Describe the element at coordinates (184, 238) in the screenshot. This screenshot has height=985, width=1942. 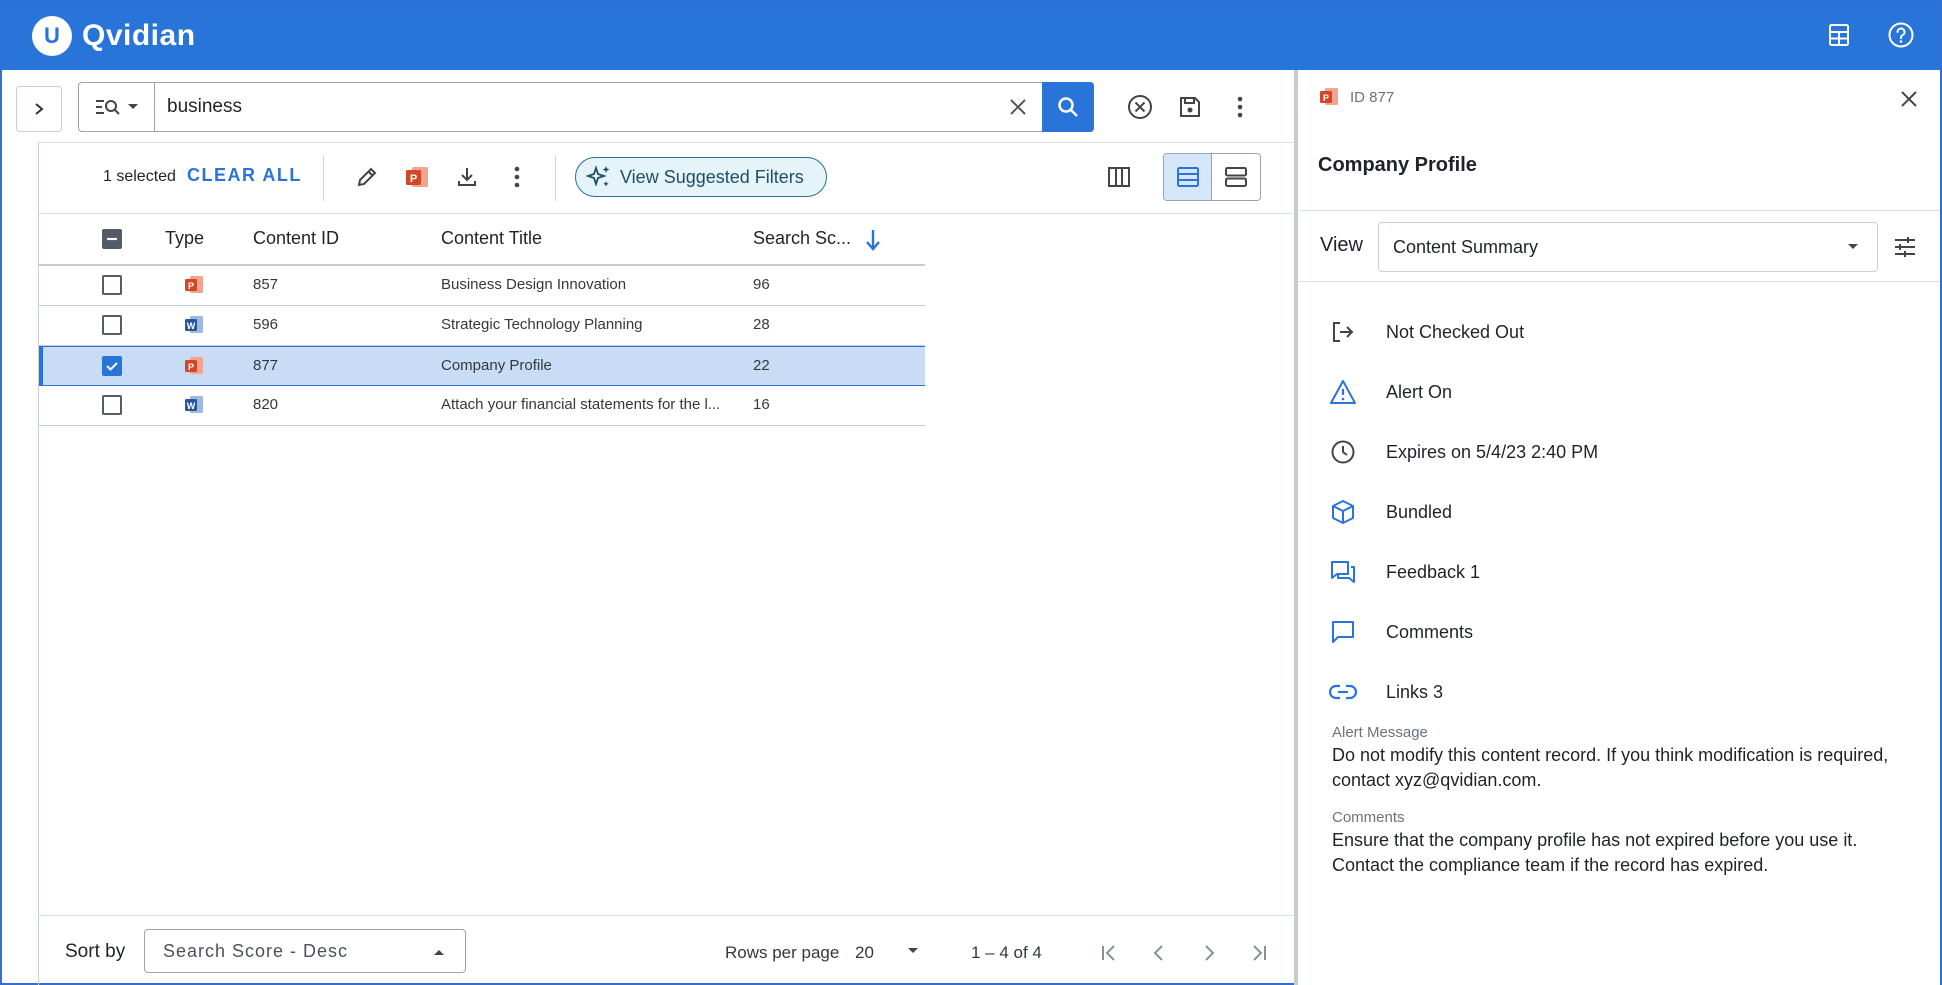
I see `column-header-type: Type` at that location.